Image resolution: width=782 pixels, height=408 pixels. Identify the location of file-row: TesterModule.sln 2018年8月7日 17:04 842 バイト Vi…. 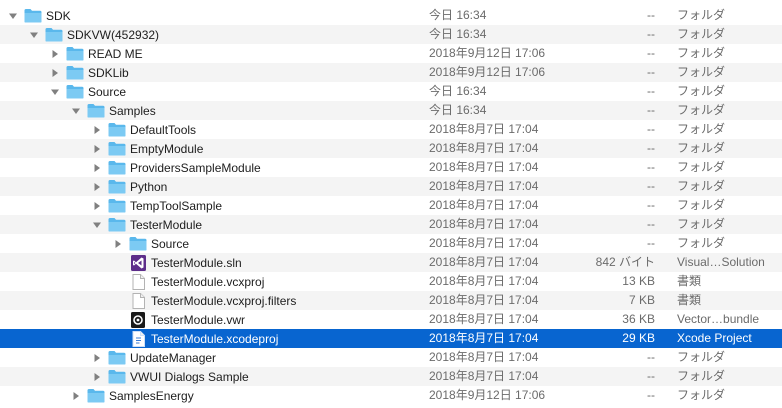
(391, 262).